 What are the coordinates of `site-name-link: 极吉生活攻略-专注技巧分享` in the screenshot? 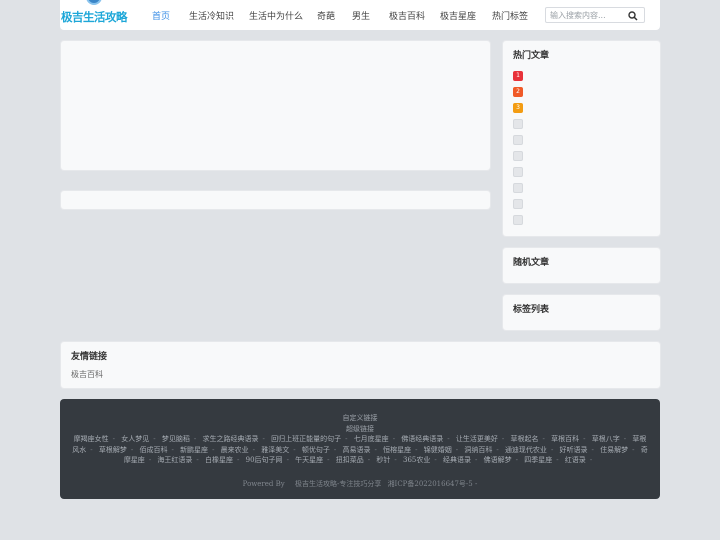 It's located at (338, 484).